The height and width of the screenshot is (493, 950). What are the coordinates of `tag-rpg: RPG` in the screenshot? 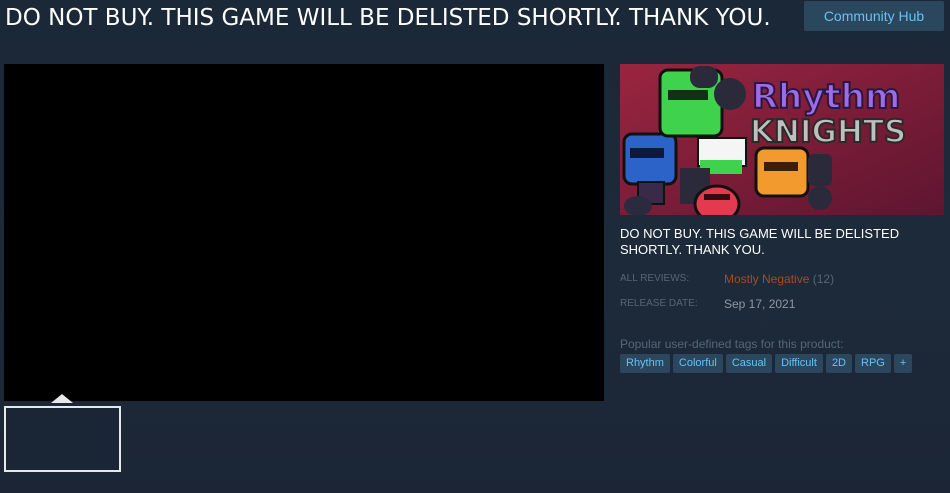 It's located at (873, 363).